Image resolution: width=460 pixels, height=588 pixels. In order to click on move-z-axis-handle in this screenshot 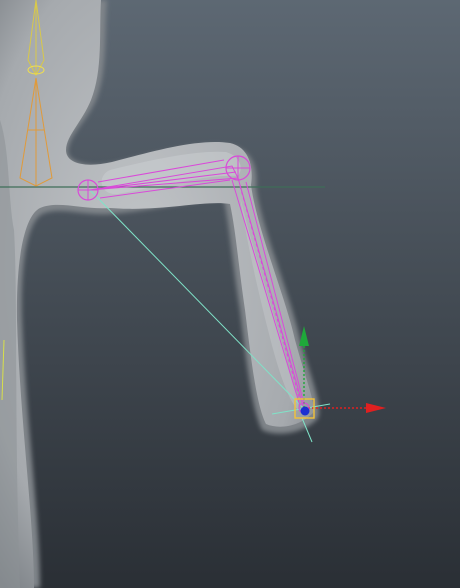, I will do `click(305, 411)`.